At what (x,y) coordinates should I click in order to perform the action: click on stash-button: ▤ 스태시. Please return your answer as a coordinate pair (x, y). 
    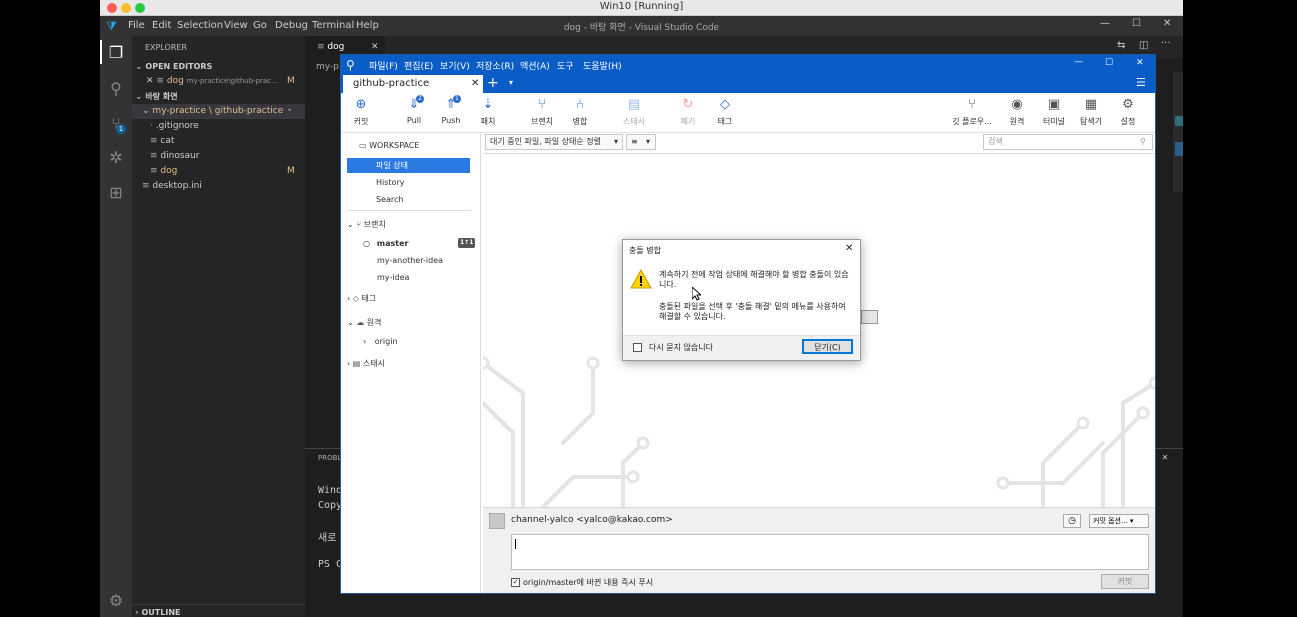
    Looking at the image, I should click on (634, 112).